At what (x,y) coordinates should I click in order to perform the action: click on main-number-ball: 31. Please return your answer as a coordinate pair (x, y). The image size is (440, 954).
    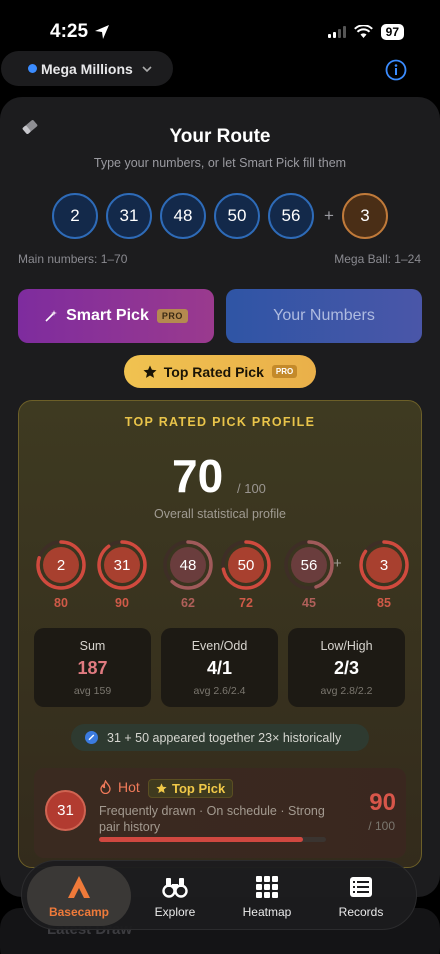
    Looking at the image, I should click on (129, 216).